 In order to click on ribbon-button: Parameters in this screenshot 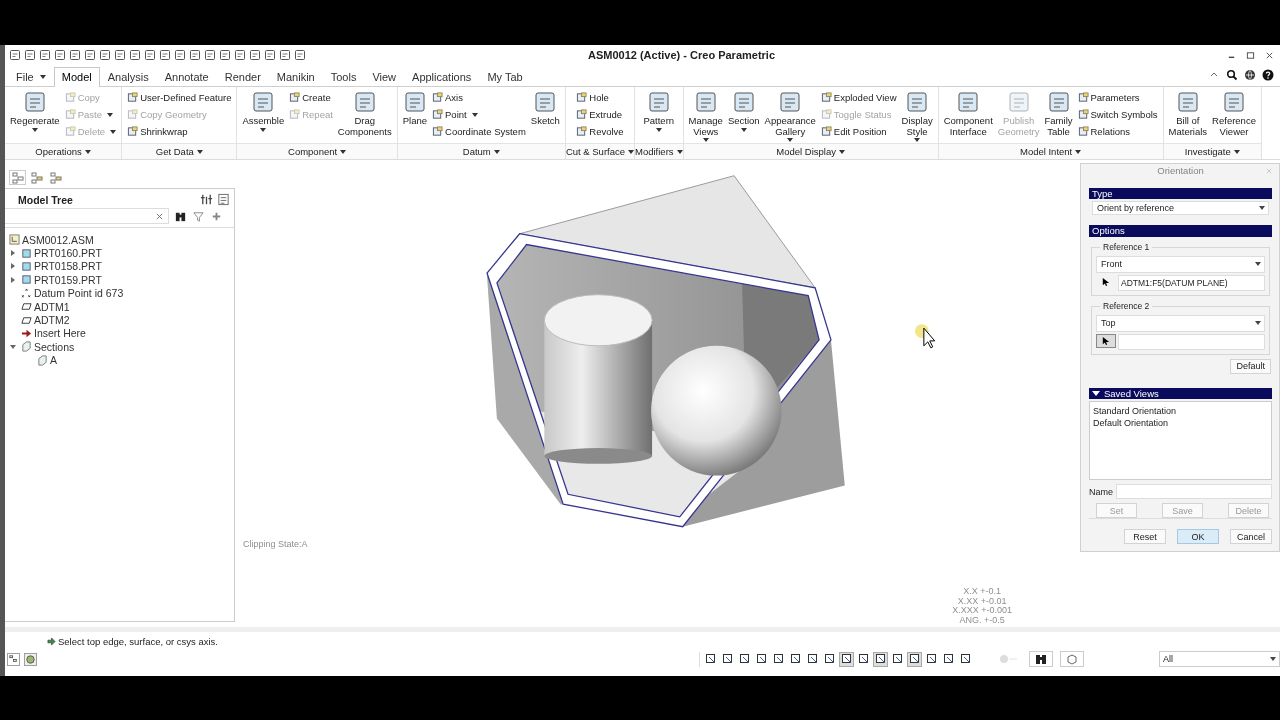, I will do `click(1117, 97)`.